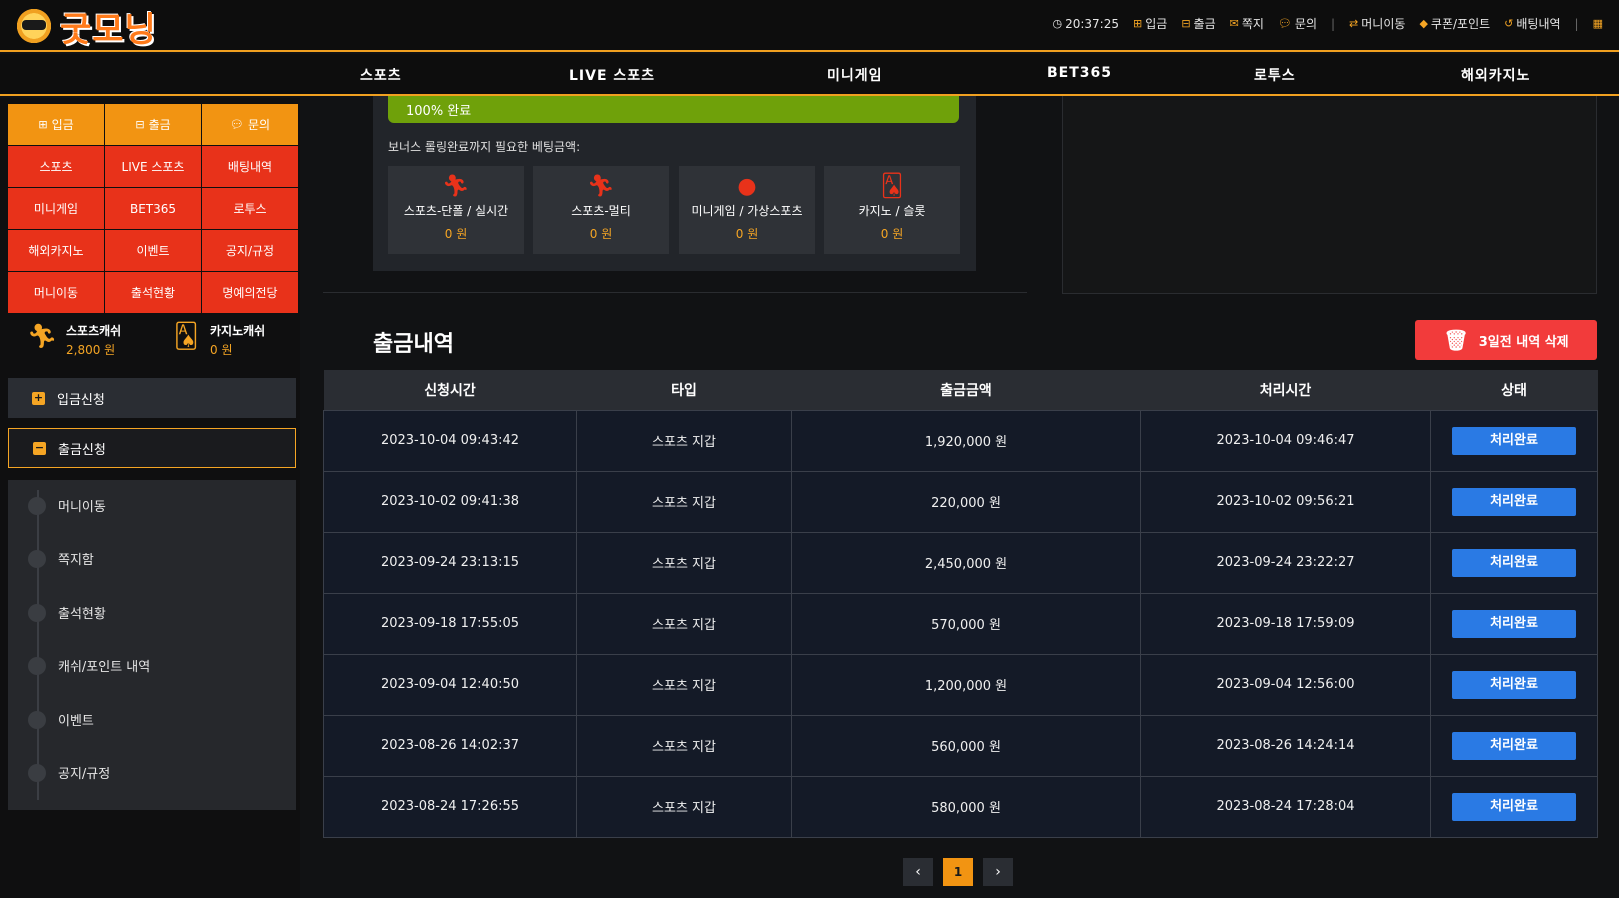 This screenshot has width=1619, height=898. Describe the element at coordinates (153, 292) in the screenshot. I see `quick-attendance-button: 출석현황` at that location.